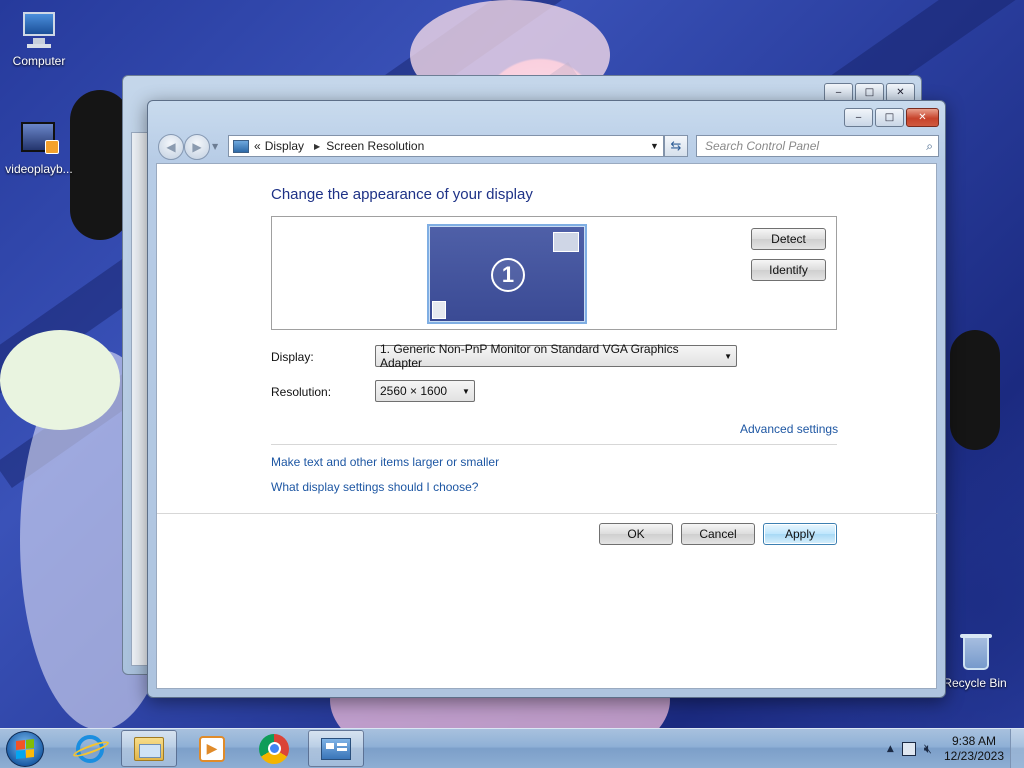 The image size is (1024, 768). I want to click on caption-buttons: ‒ □ ✕, so click(891, 117).